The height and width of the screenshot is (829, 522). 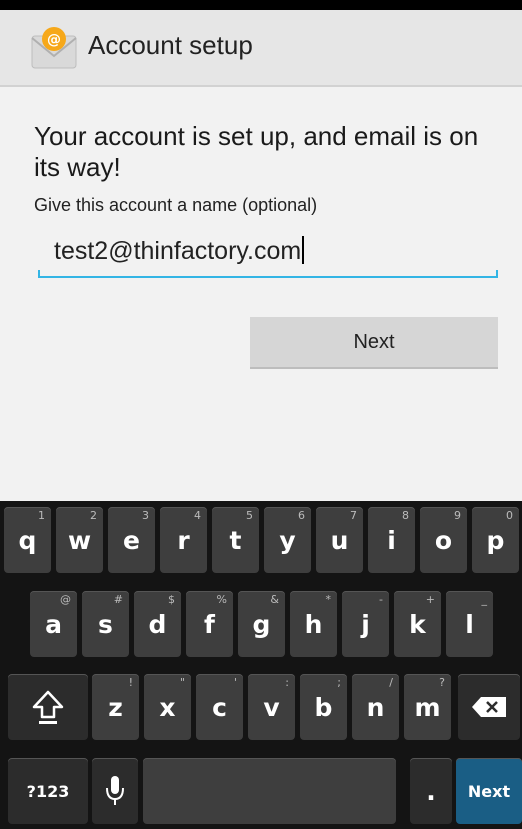 I want to click on key-label: b, so click(x=323, y=707).